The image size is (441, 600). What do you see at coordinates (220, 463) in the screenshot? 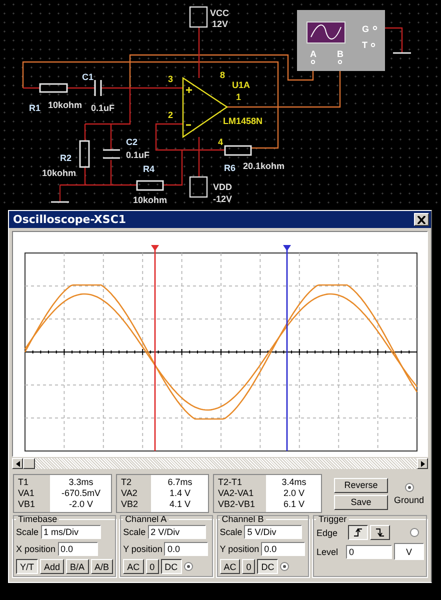
I see `scrollbar` at bounding box center [220, 463].